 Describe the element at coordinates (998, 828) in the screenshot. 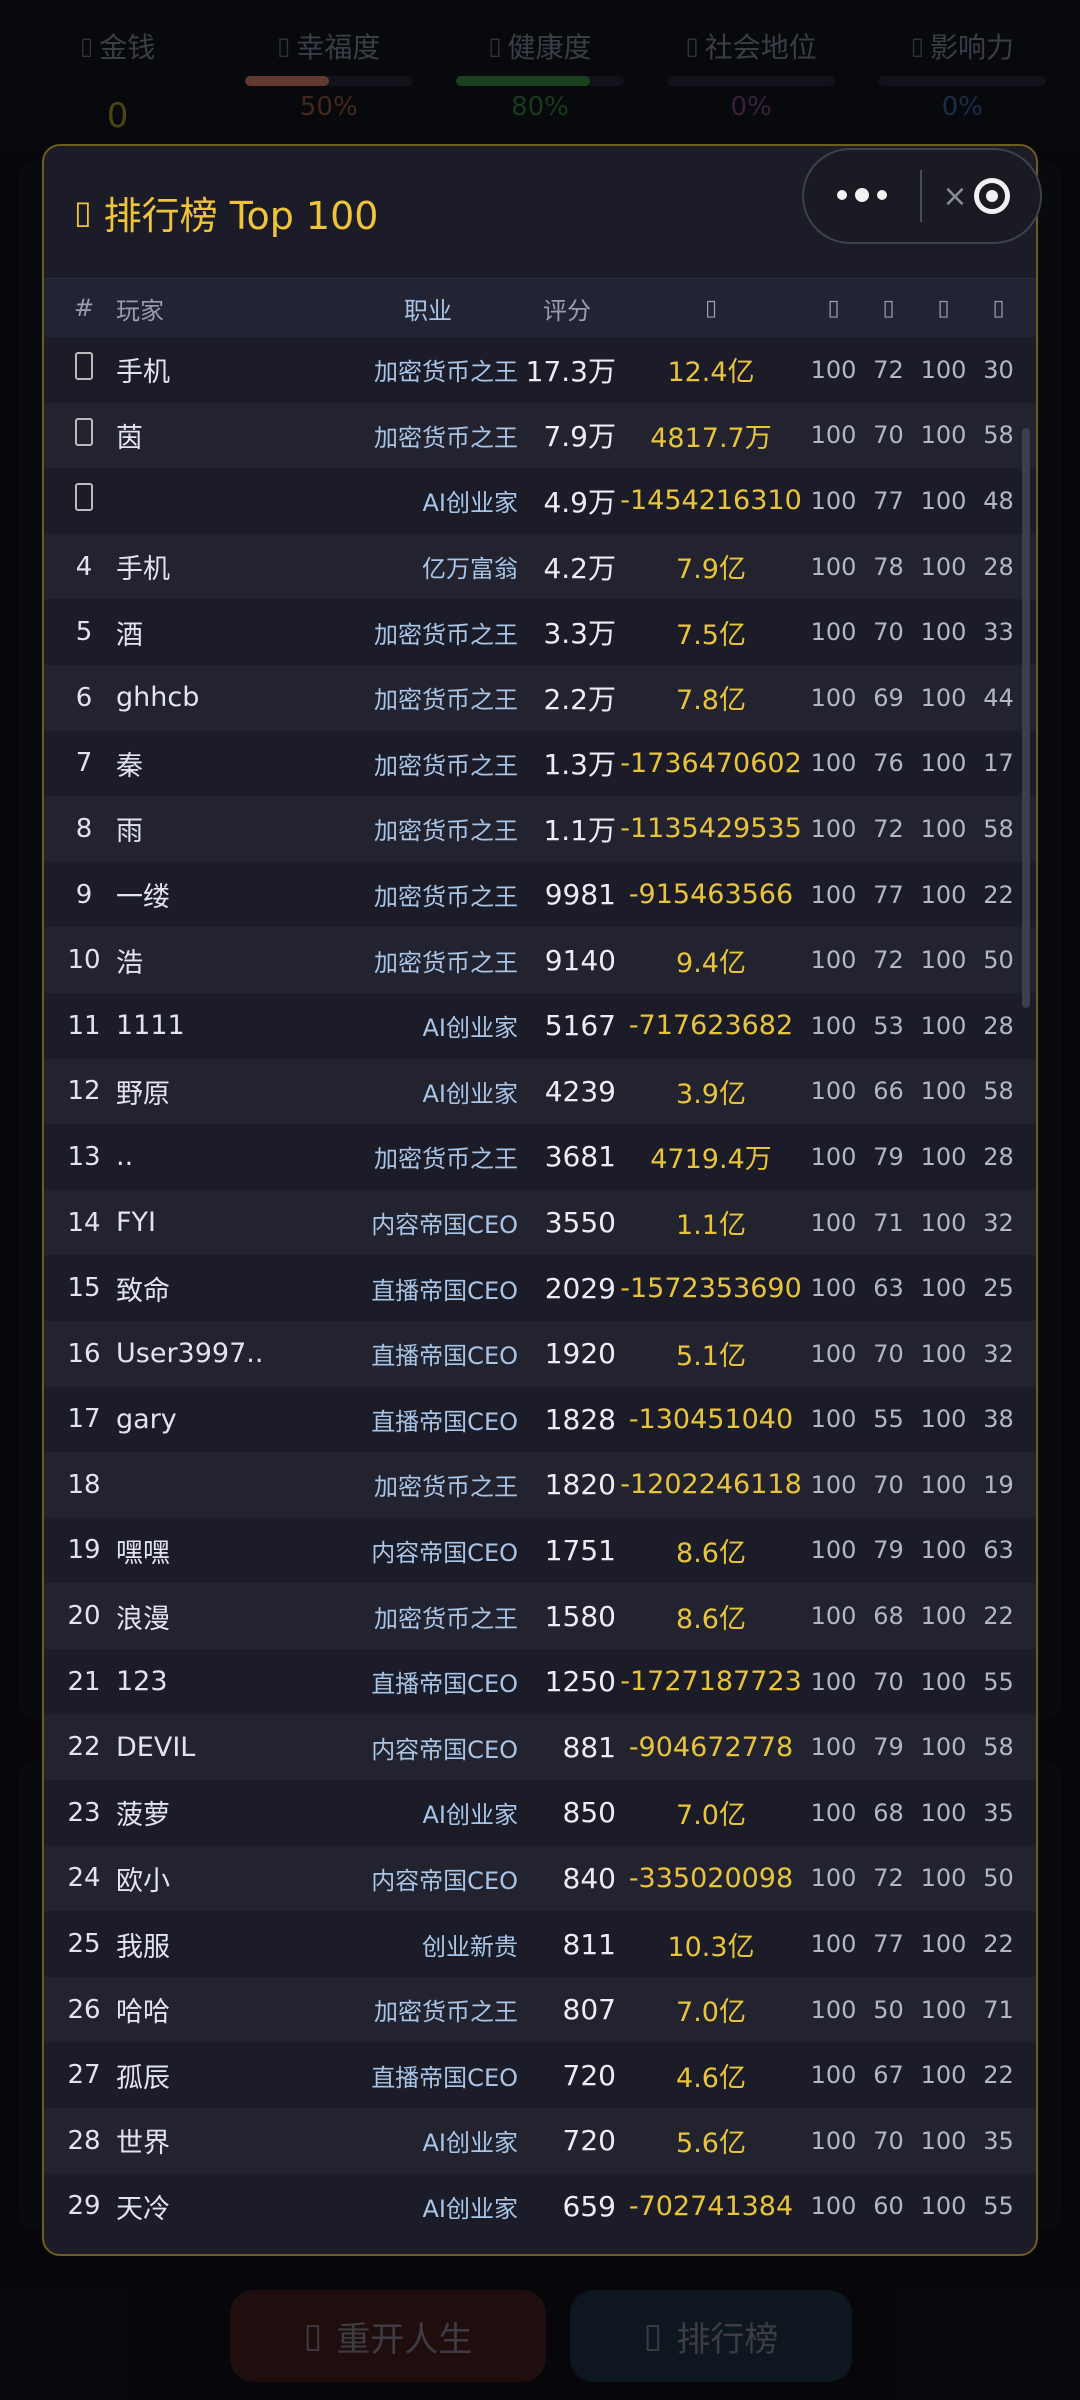

I see `row-influence: 58` at that location.